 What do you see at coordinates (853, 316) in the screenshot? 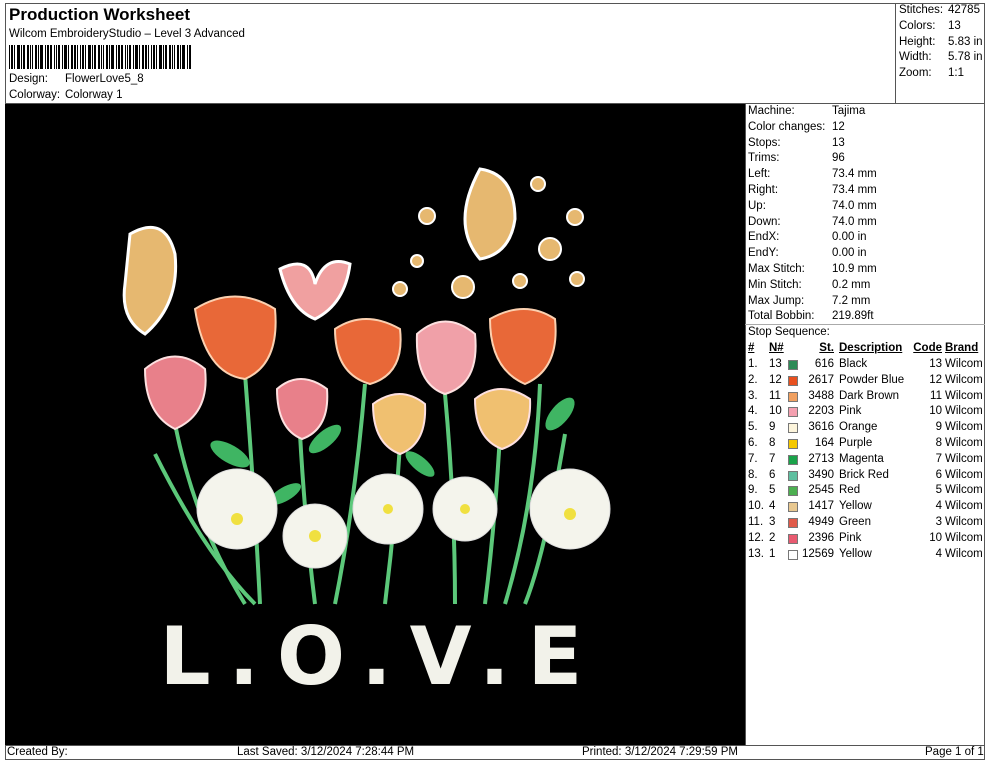
I see `info-value: 219.89ft` at bounding box center [853, 316].